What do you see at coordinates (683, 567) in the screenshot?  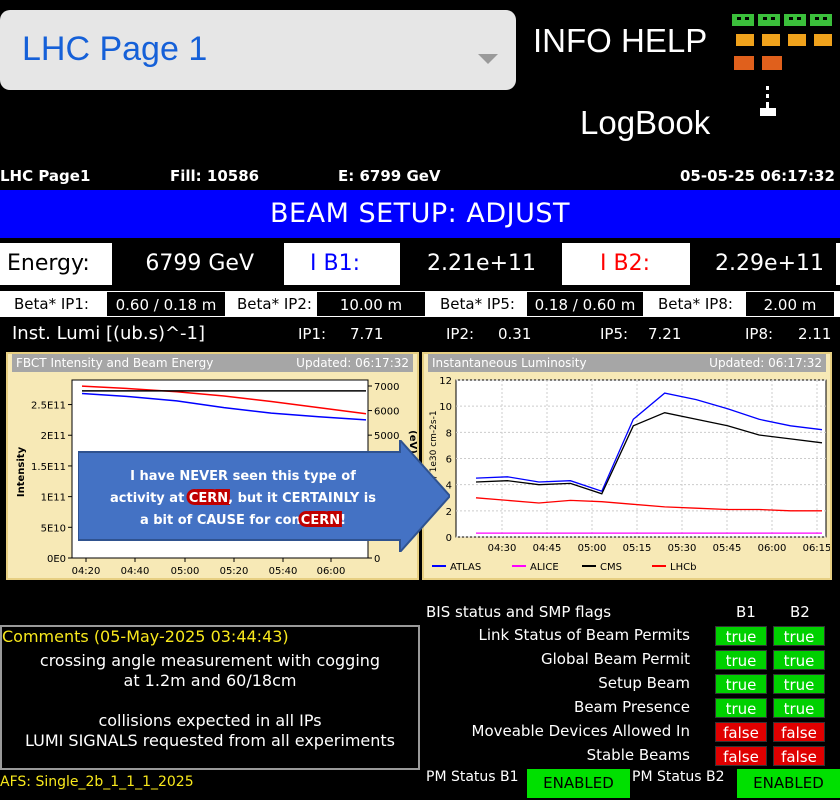 I see `legend-label: LHCb` at bounding box center [683, 567].